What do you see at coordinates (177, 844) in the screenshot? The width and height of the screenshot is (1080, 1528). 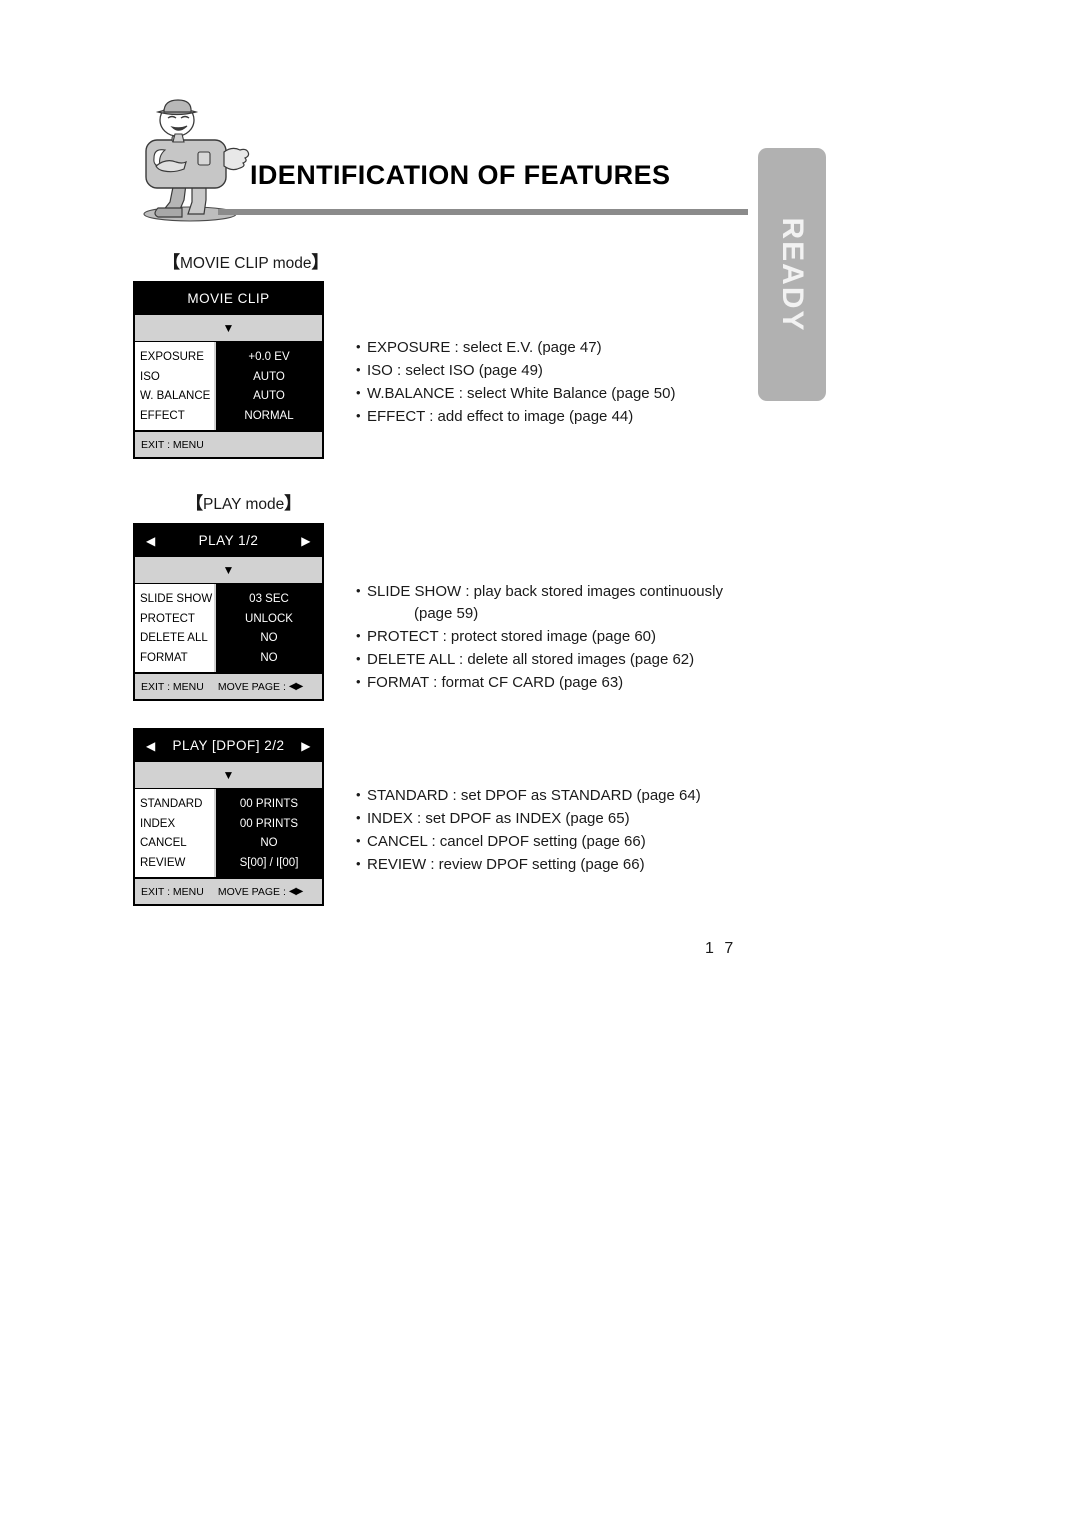 I see `lcd-row-label: CANCEL` at bounding box center [177, 844].